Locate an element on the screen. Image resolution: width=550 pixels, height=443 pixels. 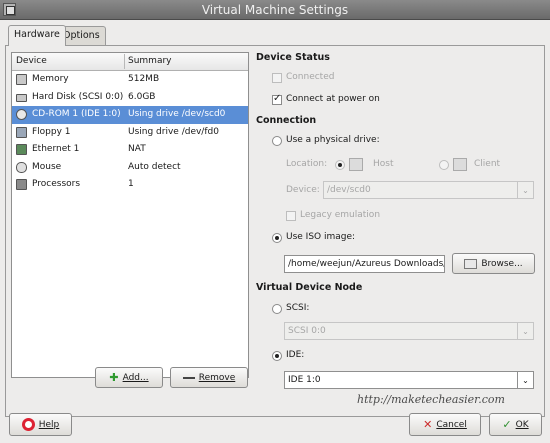
ide-radio is located at coordinates (277, 356).